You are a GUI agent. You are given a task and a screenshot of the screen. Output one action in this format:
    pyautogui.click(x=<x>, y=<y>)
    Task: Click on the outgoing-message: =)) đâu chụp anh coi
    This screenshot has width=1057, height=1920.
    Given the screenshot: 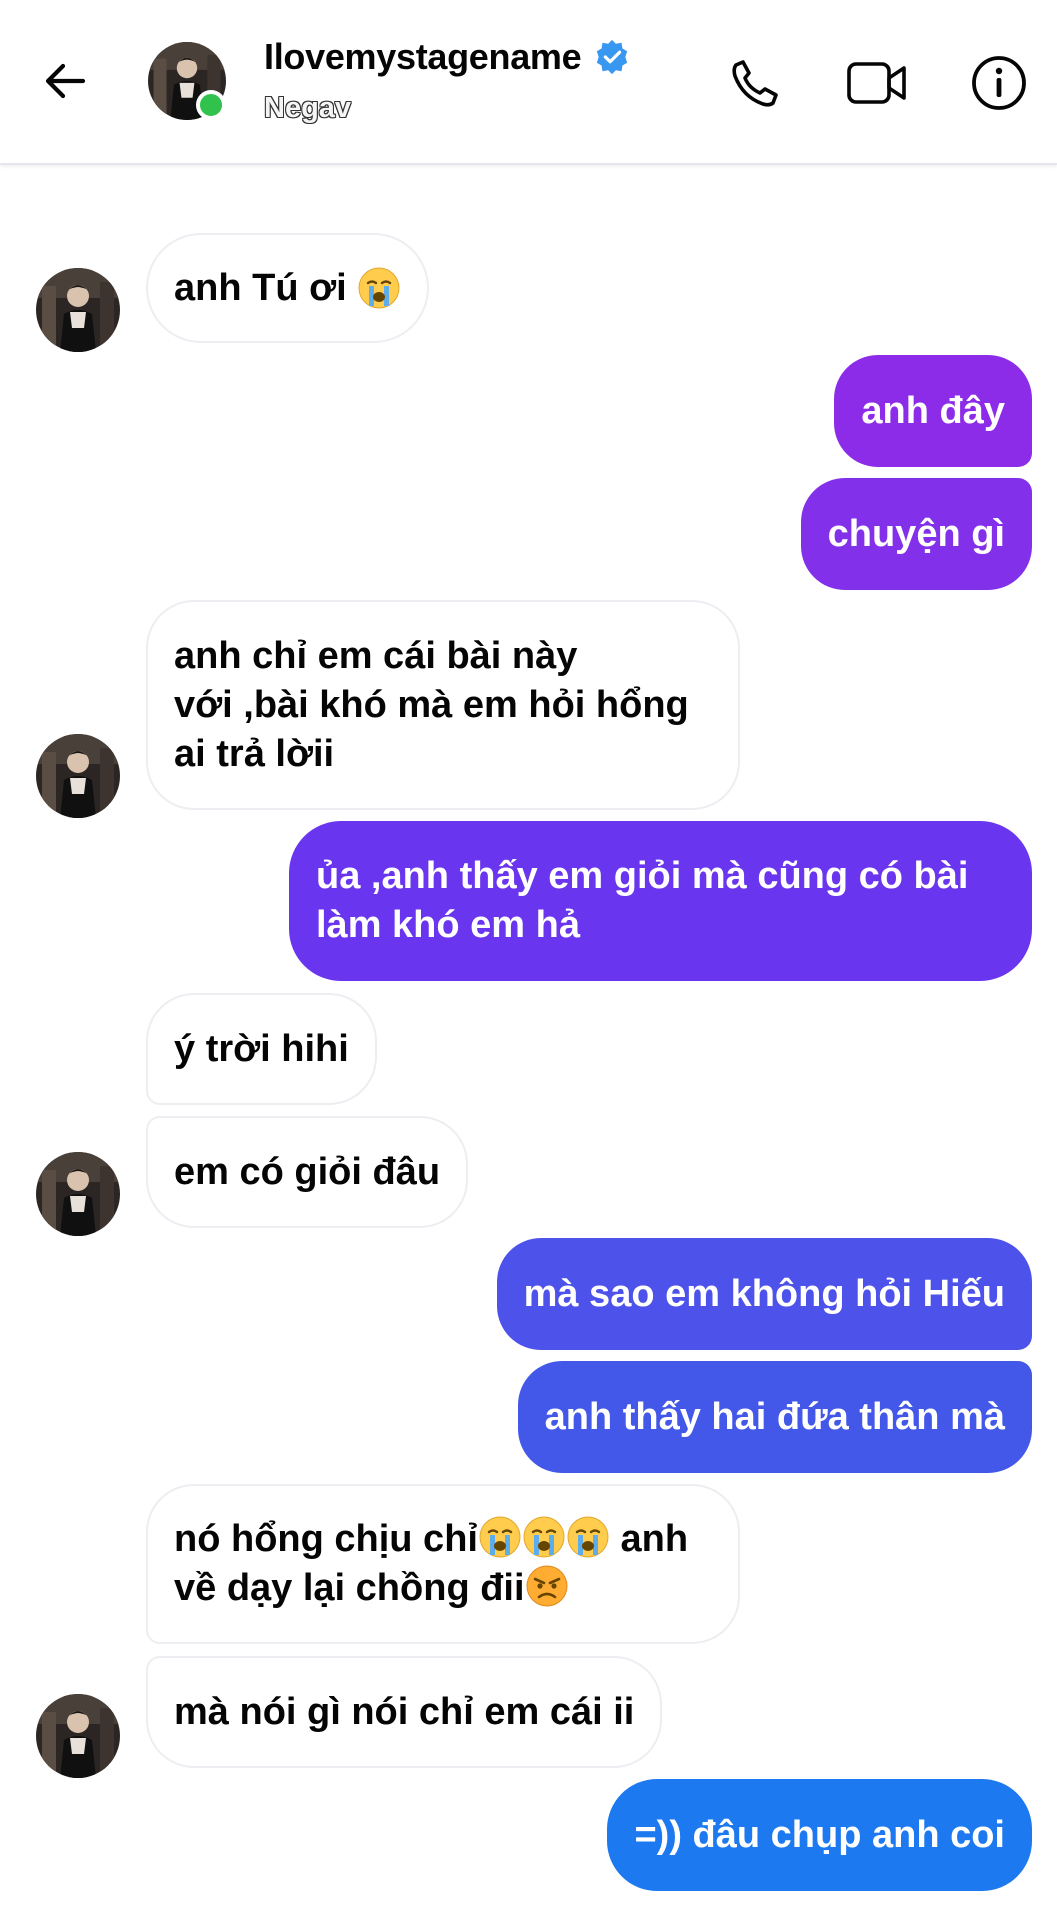 What is the action you would take?
    pyautogui.click(x=819, y=1835)
    